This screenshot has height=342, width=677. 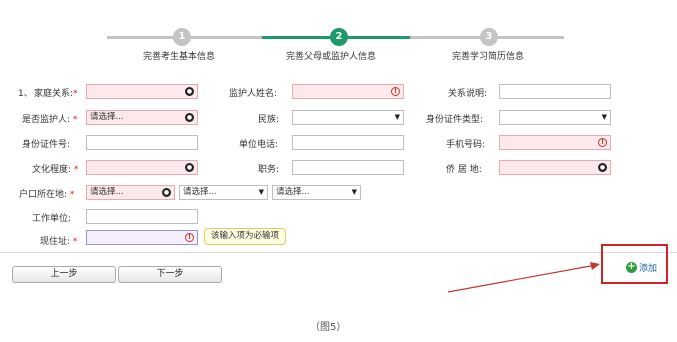 I want to click on arrow-line, so click(x=522, y=278).